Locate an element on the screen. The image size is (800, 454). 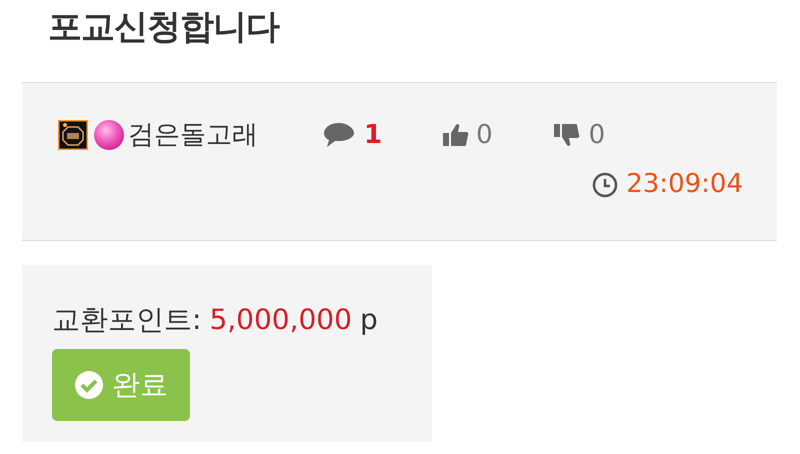
points-value: 5,000,000 is located at coordinates (280, 320).